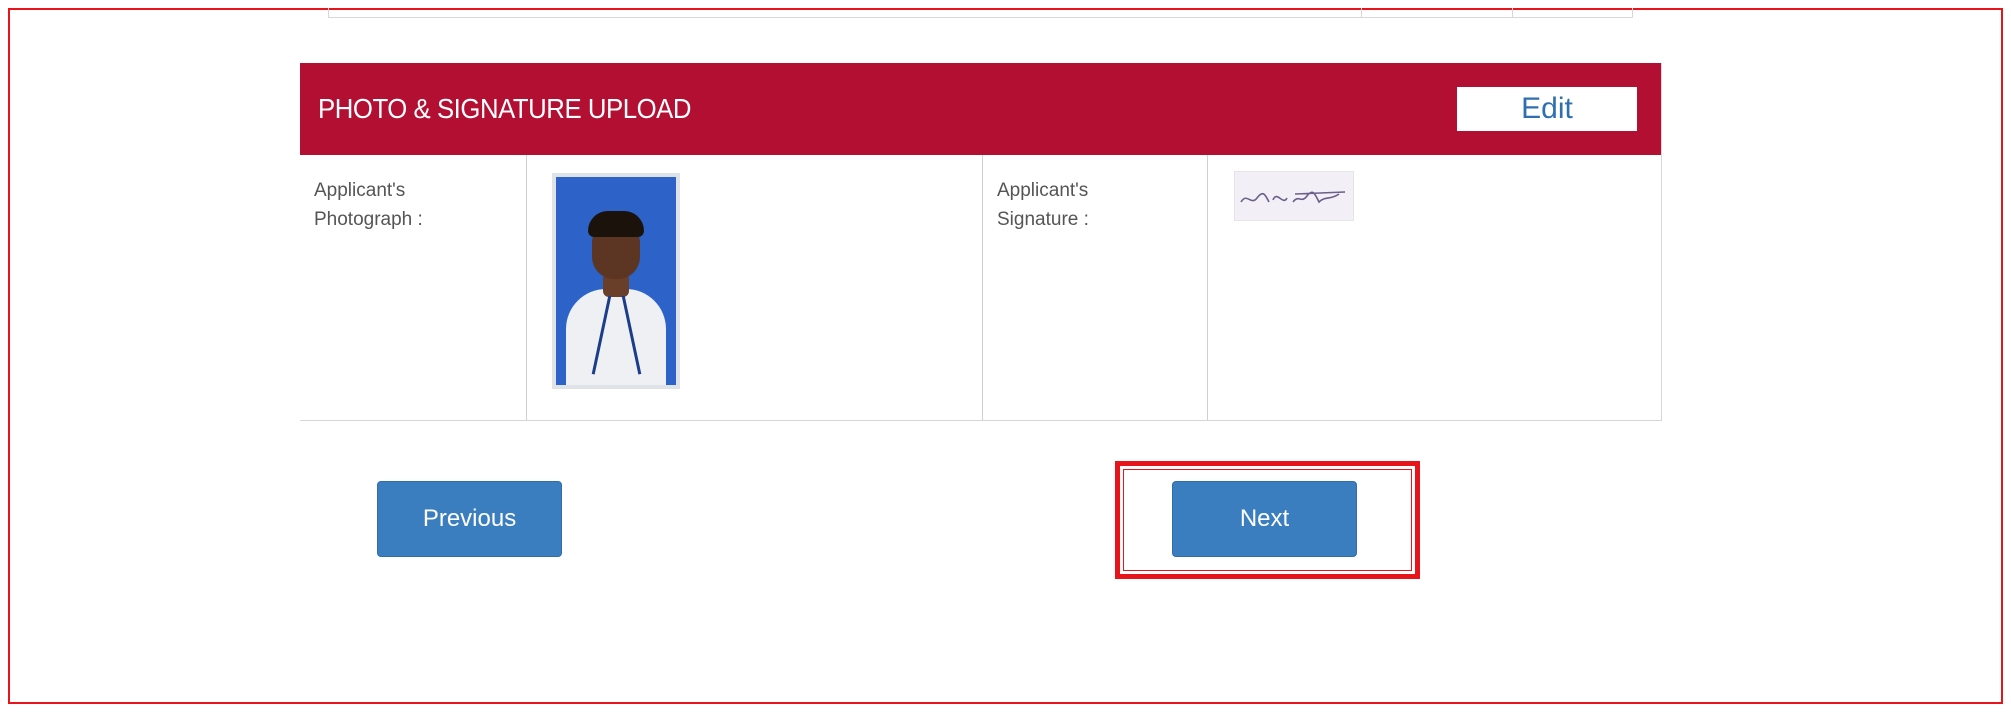 The height and width of the screenshot is (712, 2011). Describe the element at coordinates (1095, 287) in the screenshot. I see `signature-label-cell: Applicant's Signature :` at that location.